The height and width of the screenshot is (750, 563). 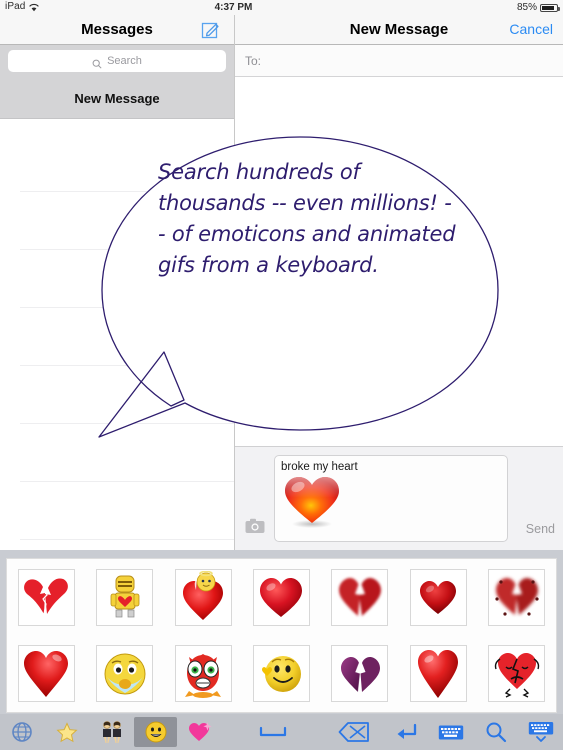 What do you see at coordinates (124, 61) in the screenshot?
I see `search-placeholder: Search` at bounding box center [124, 61].